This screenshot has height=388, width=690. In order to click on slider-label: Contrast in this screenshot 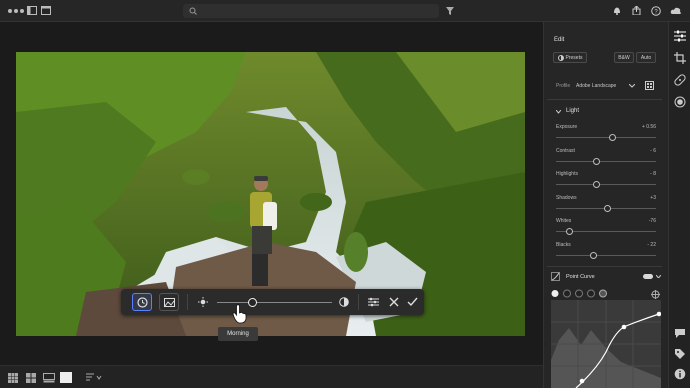, I will do `click(565, 150)`.